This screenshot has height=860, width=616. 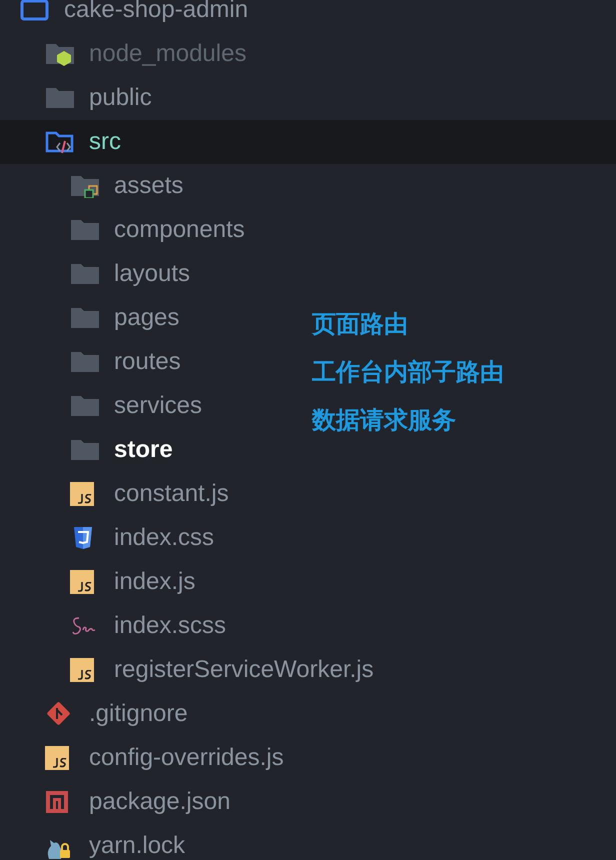 I want to click on file-name: public, so click(x=120, y=98).